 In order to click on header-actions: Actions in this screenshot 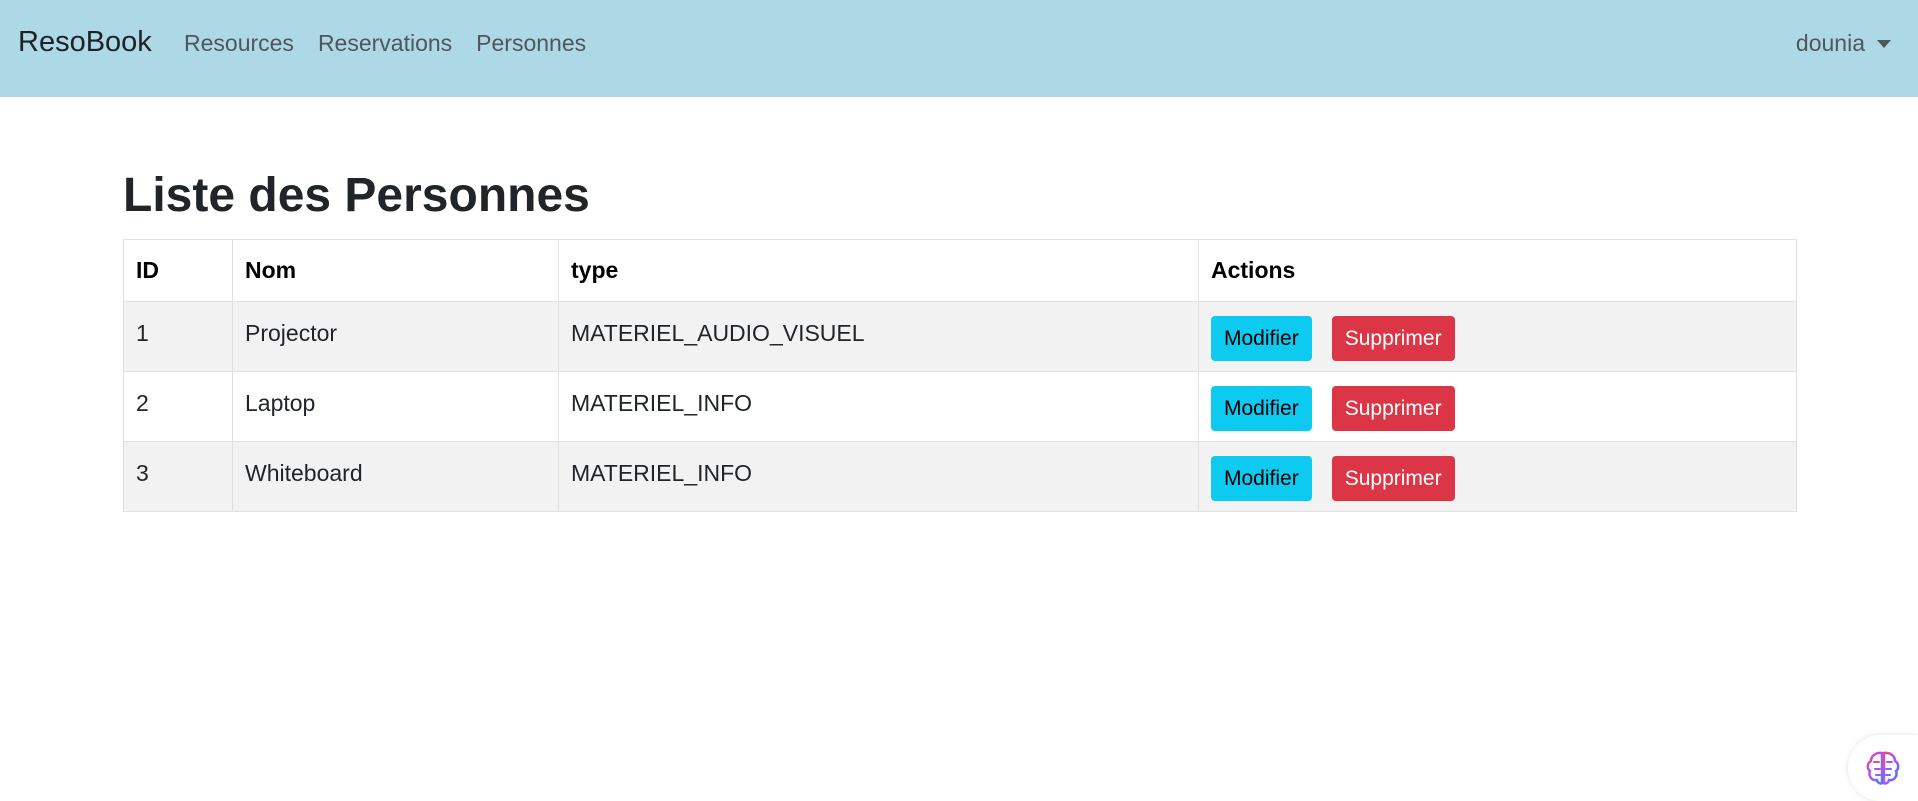, I will do `click(1497, 270)`.